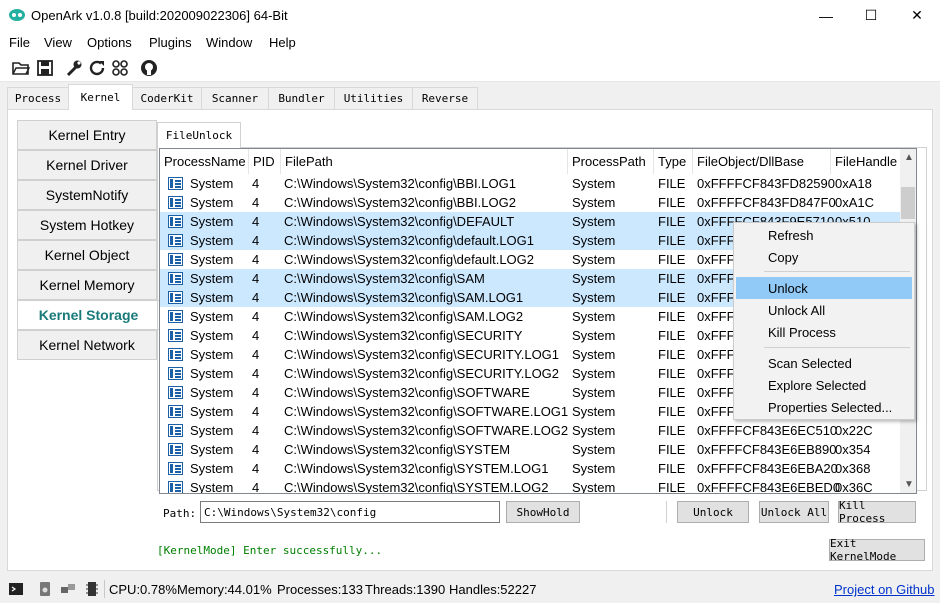 The height and width of the screenshot is (603, 940). I want to click on cell-path: C:\Windows\System32\config\SYSTEM.LOG1, so click(416, 468).